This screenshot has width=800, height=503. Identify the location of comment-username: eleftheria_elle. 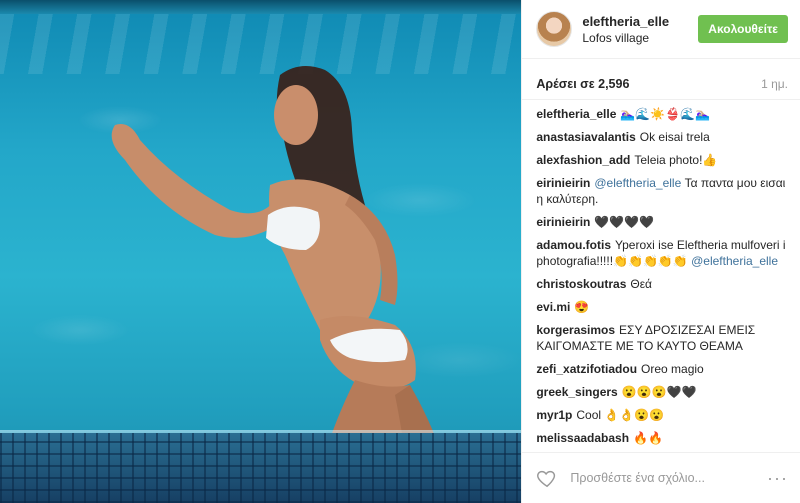
(576, 114).